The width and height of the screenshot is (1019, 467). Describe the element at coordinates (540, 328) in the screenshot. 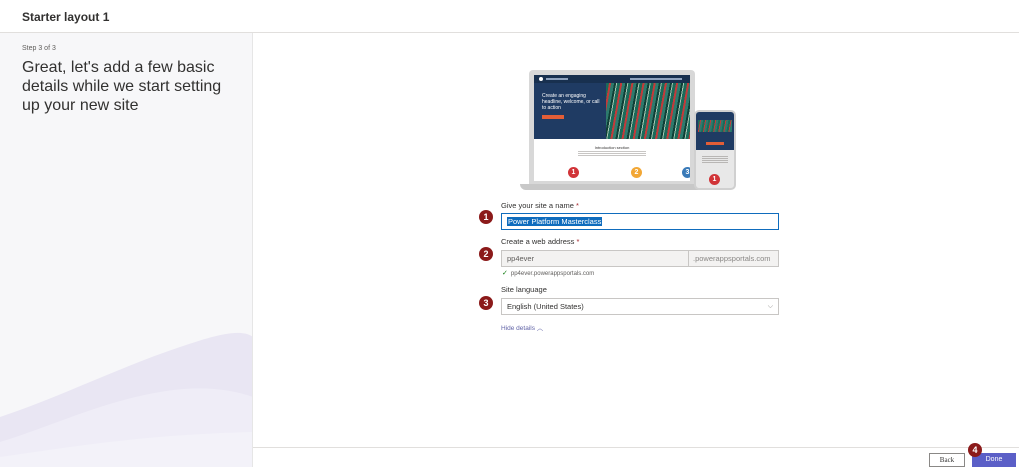

I see `chevron-up-icon: ︿` at that location.